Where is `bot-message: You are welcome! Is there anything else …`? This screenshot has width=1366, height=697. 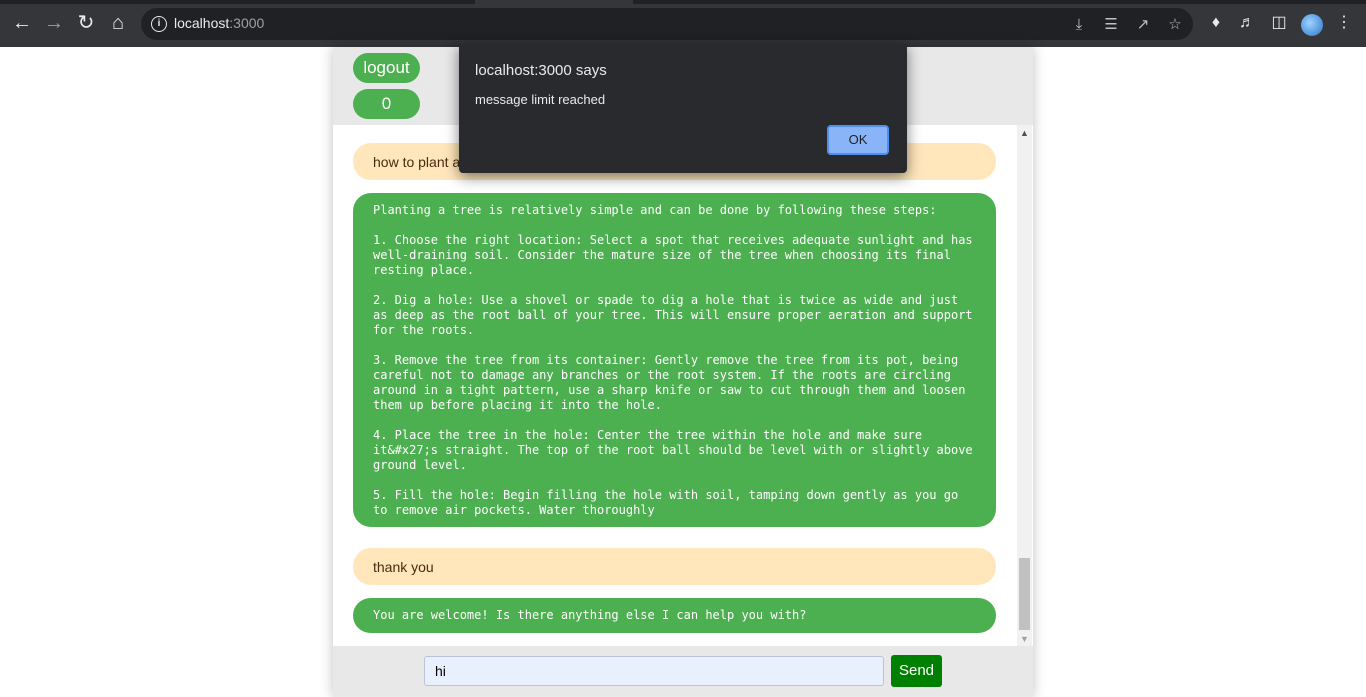 bot-message: You are welcome! Is there anything else … is located at coordinates (674, 615).